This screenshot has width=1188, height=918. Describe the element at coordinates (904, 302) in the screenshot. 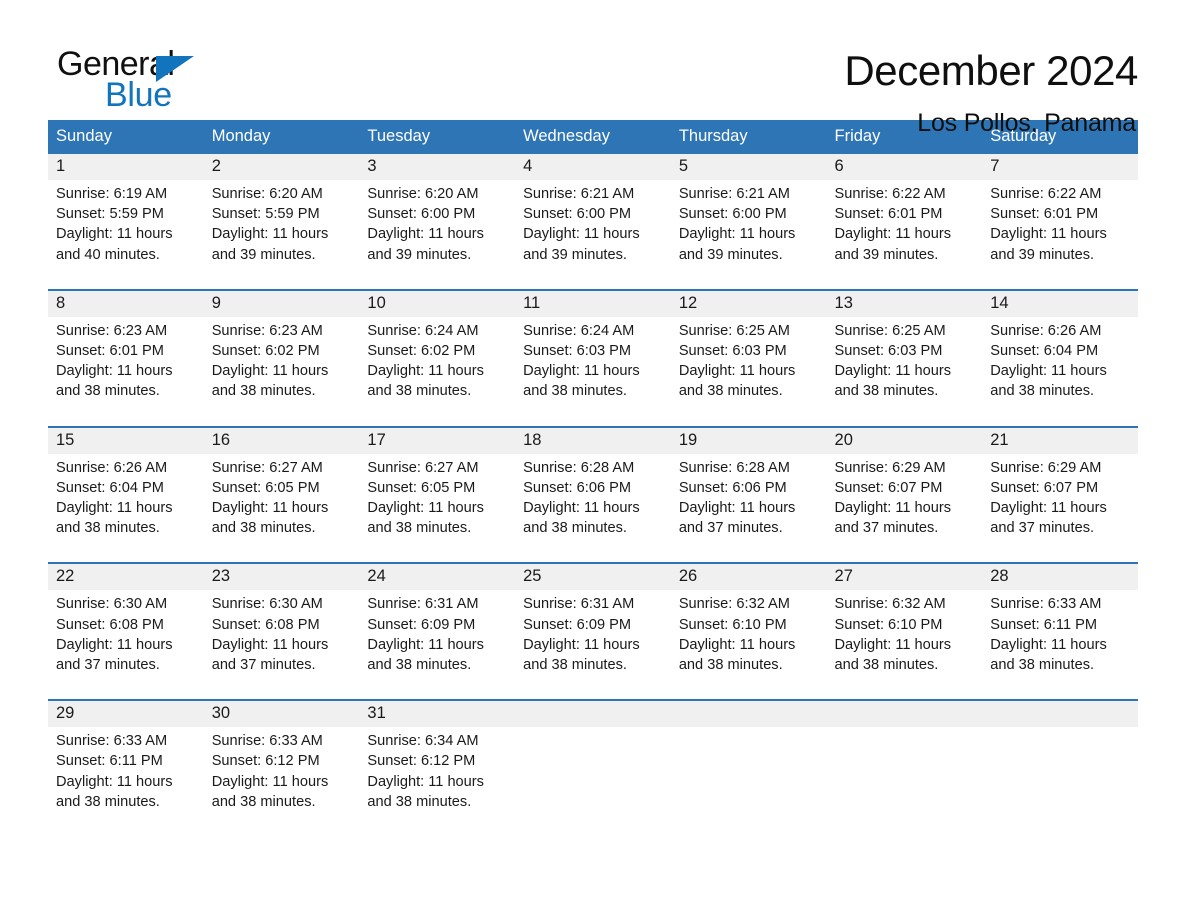

I see `day-number: 13` at that location.